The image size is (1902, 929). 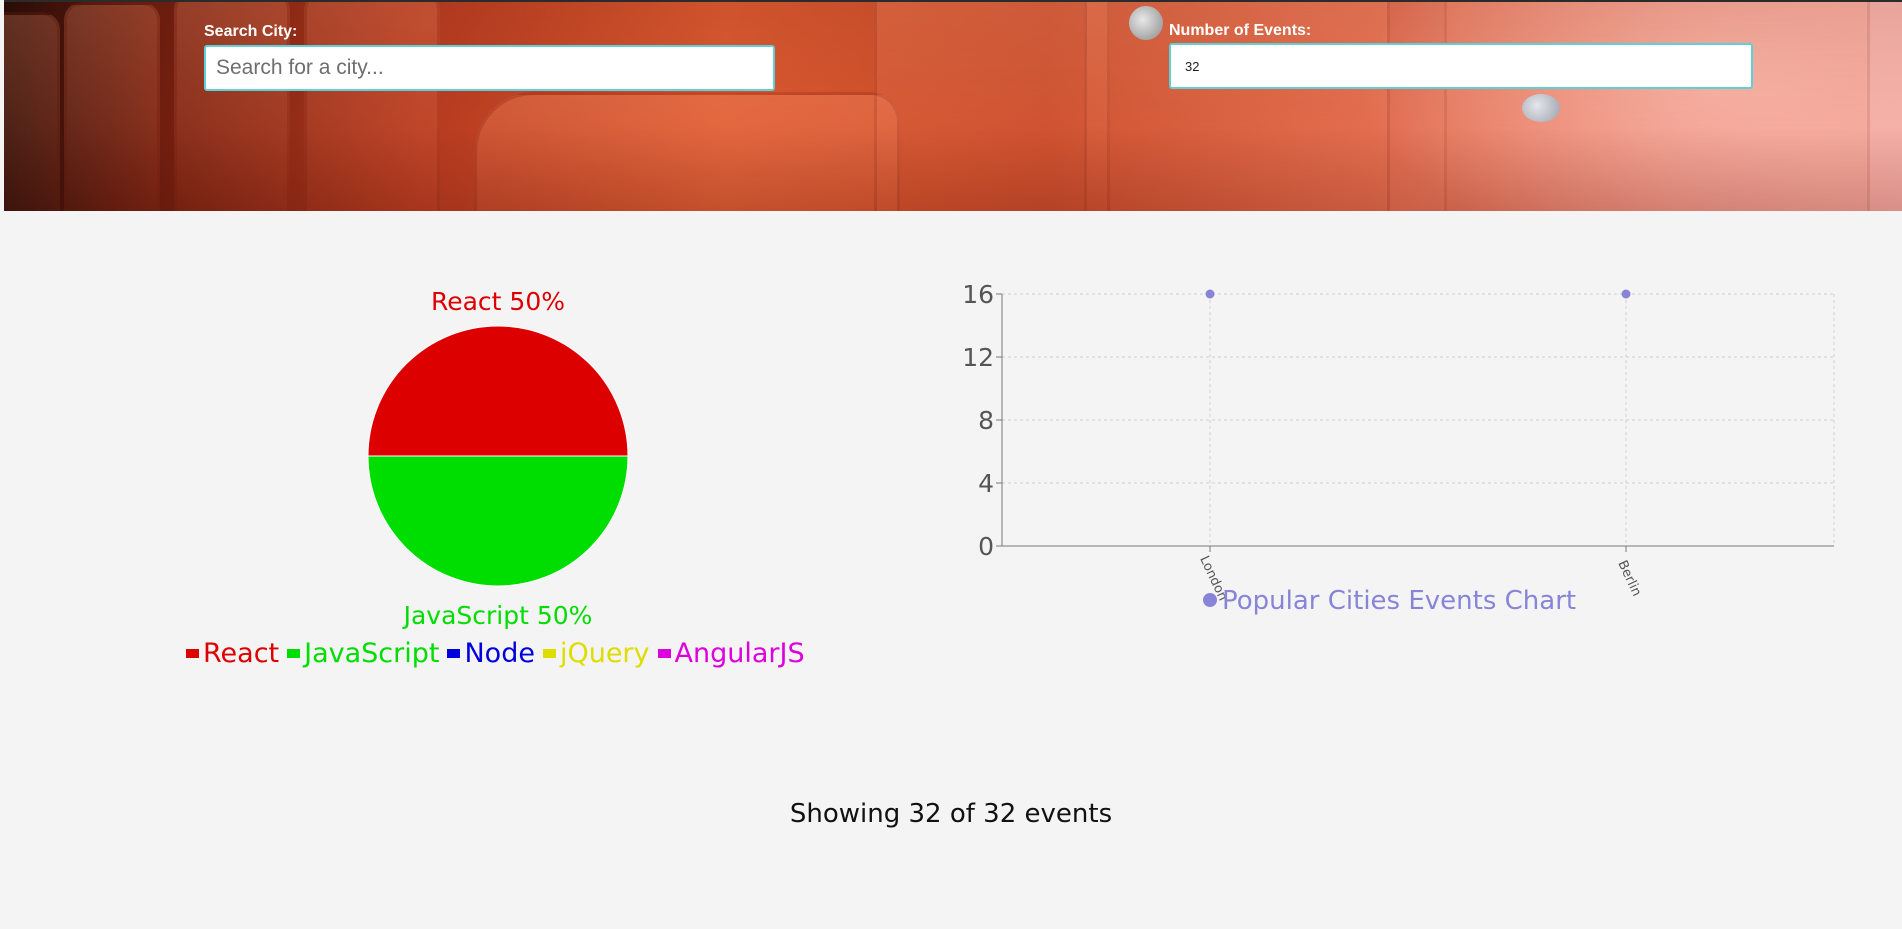 I want to click on legend-item-javascript: JavaScript, so click(x=363, y=653).